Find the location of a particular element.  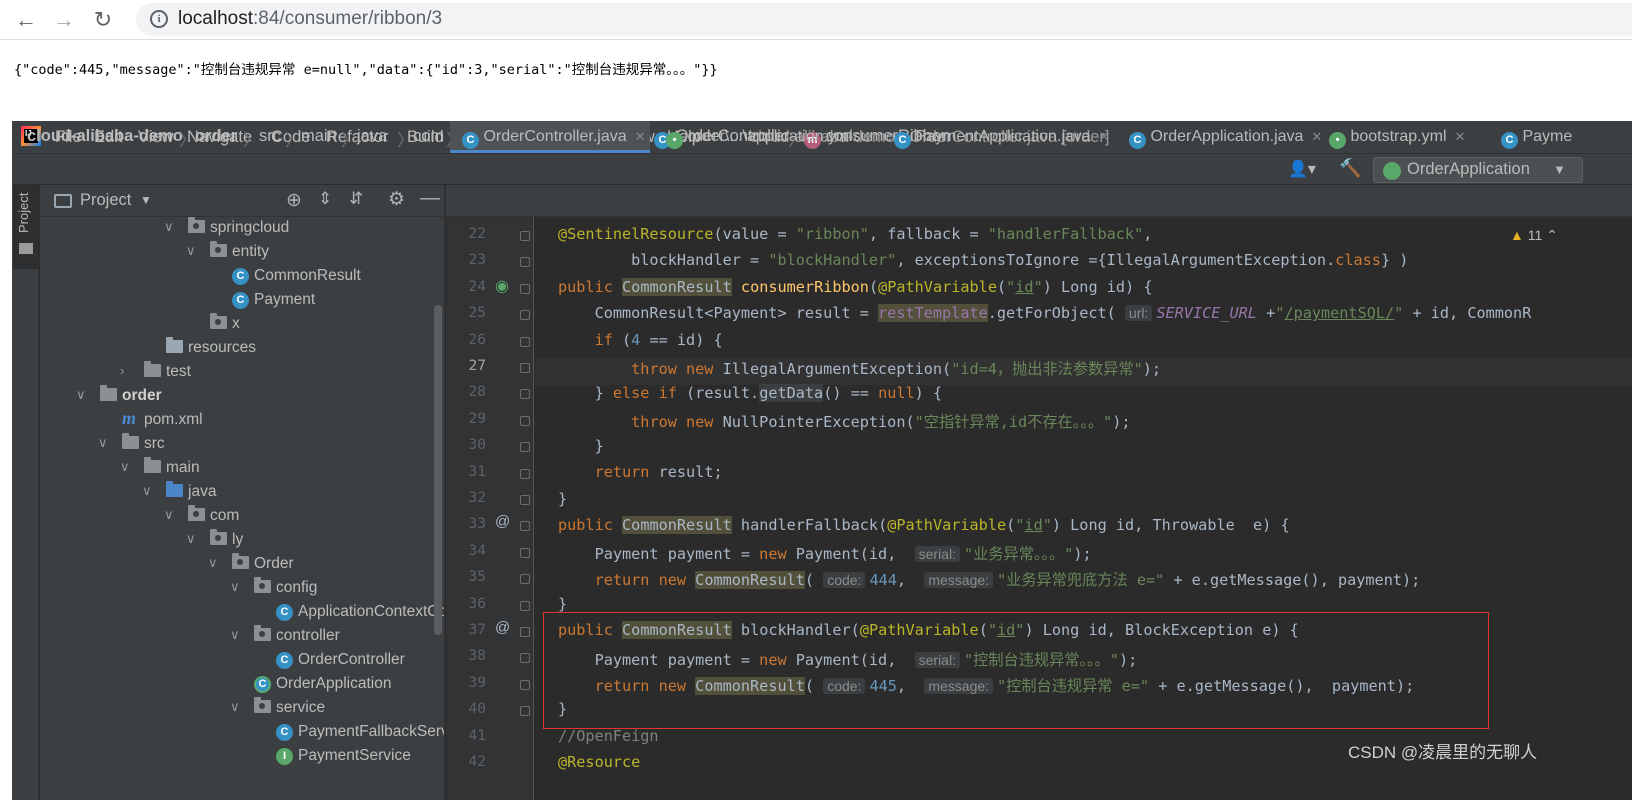

tree-node: x is located at coordinates (242, 325).